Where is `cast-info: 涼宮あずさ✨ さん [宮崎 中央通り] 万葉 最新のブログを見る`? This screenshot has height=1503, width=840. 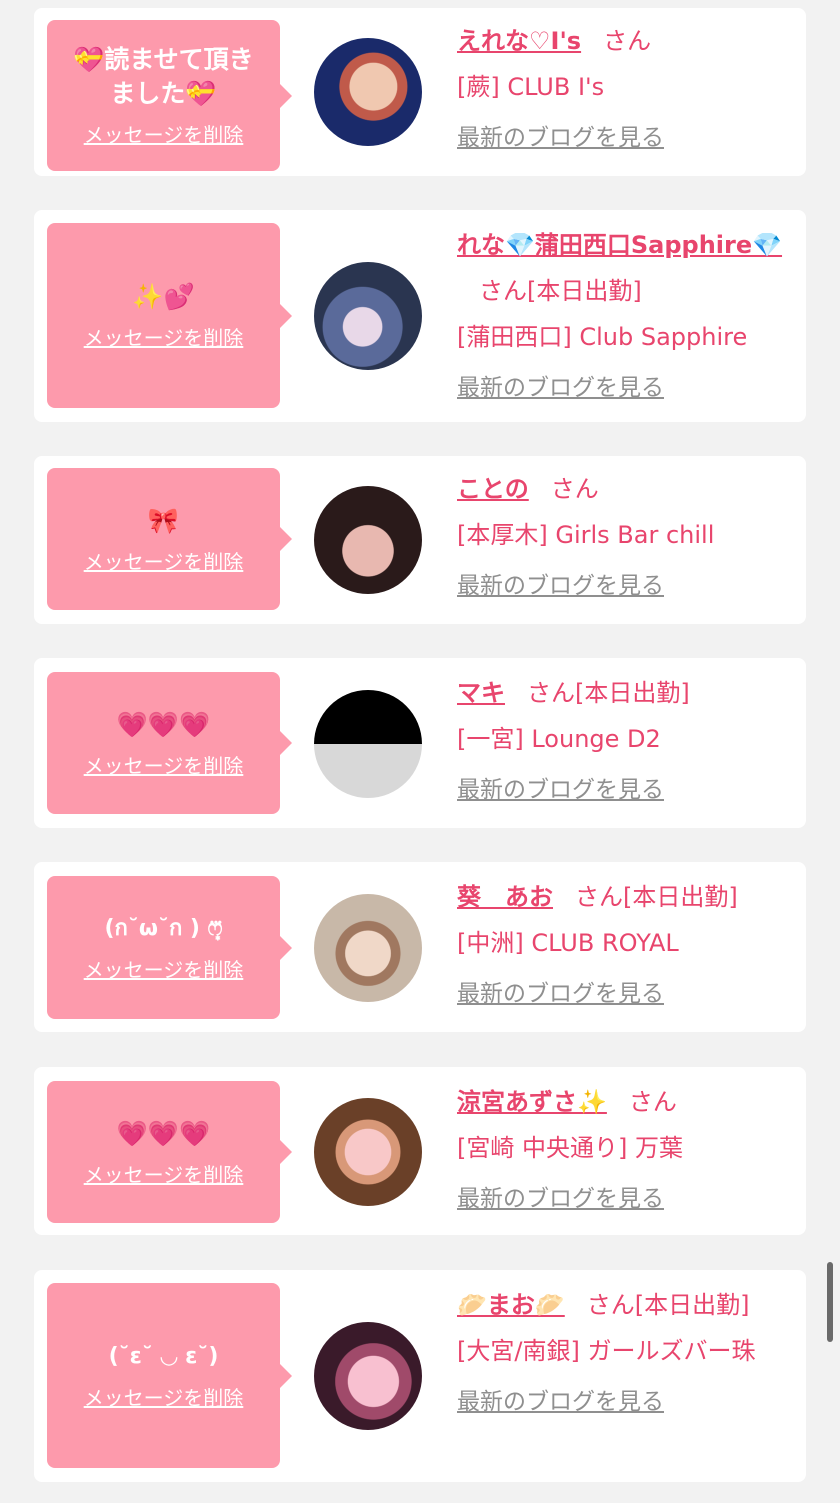 cast-info: 涼宮あずさ✨ さん [宮崎 中央通り] 万葉 最新のブログを見る is located at coordinates (629, 1146).